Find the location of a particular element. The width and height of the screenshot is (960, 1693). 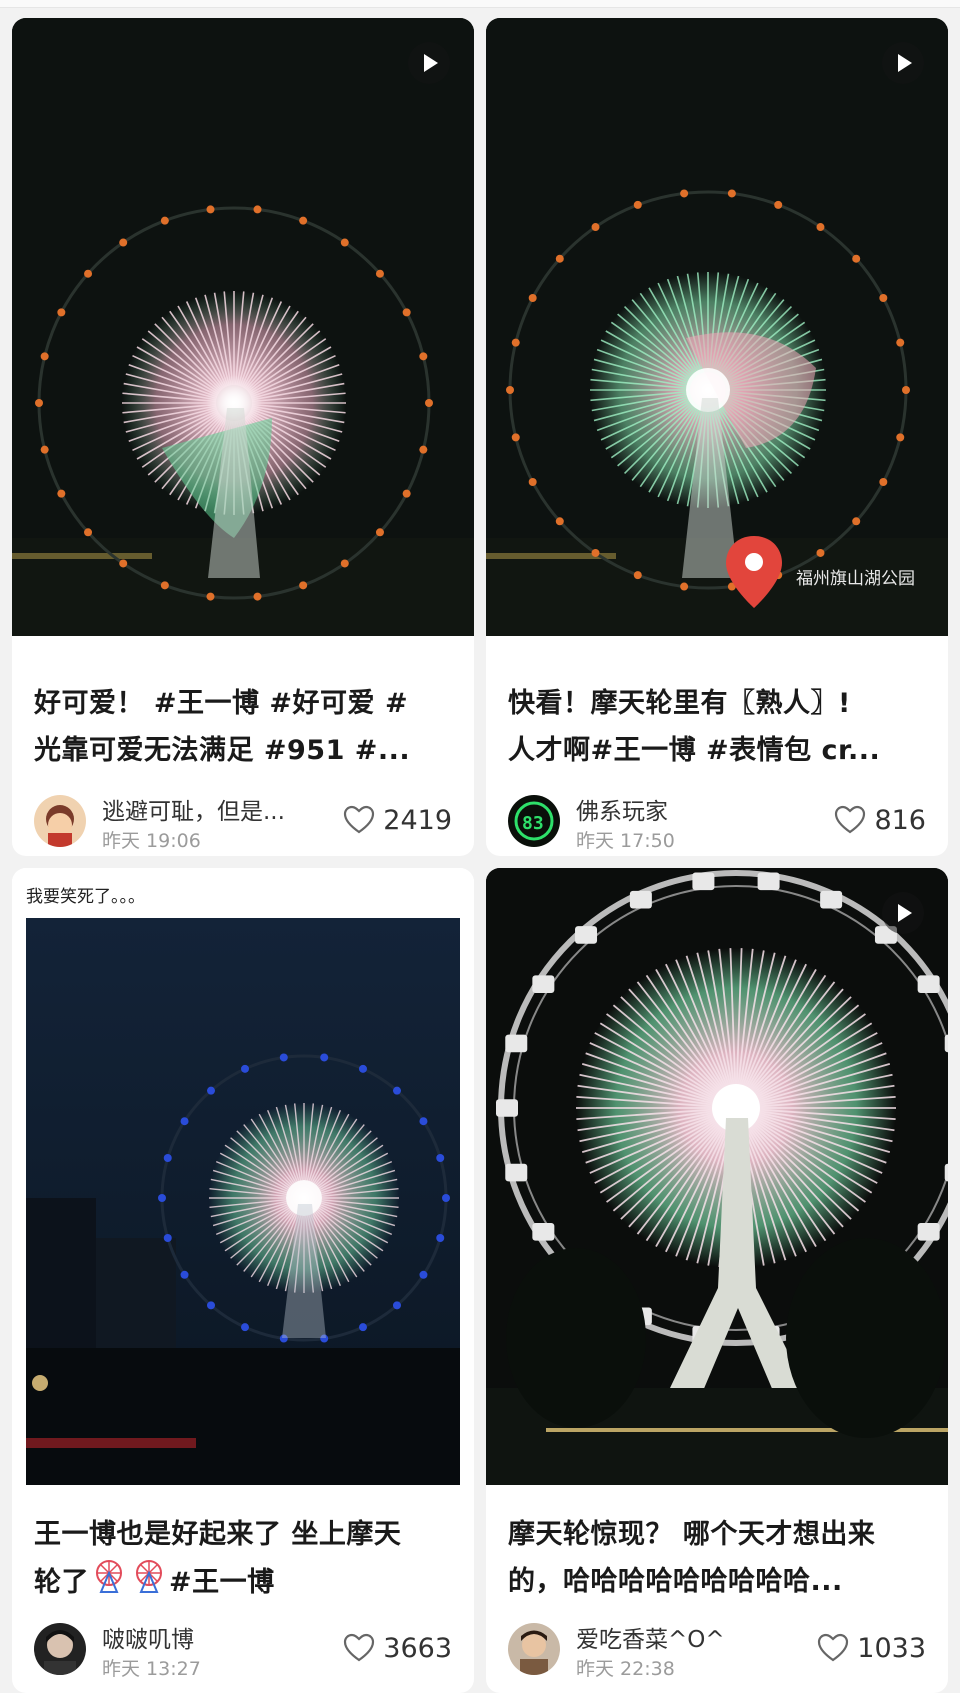

top-divider is located at coordinates (480, 4).